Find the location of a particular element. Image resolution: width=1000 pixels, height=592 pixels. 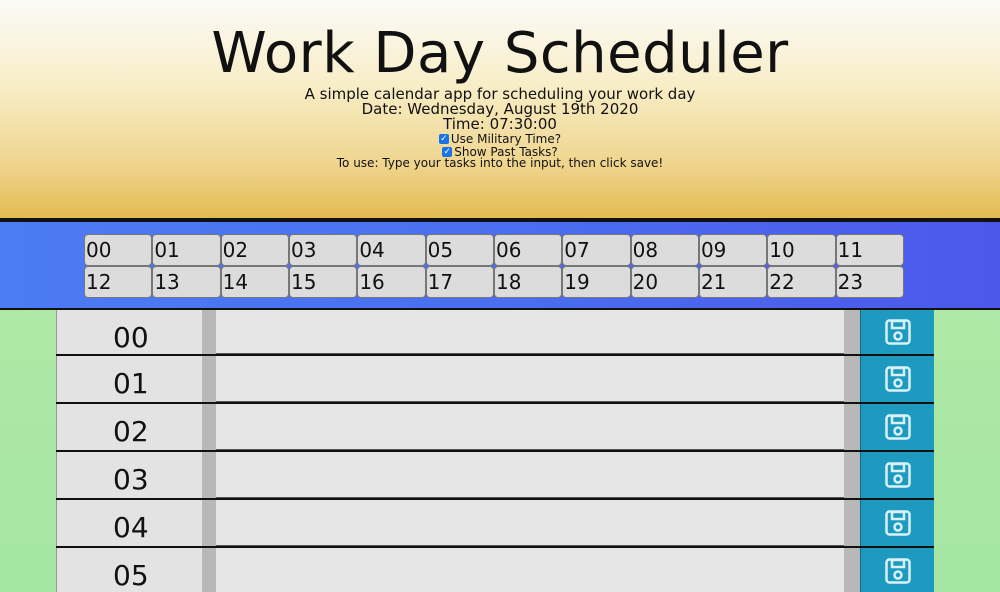

military-time-label: Use Military Time? is located at coordinates (506, 139).